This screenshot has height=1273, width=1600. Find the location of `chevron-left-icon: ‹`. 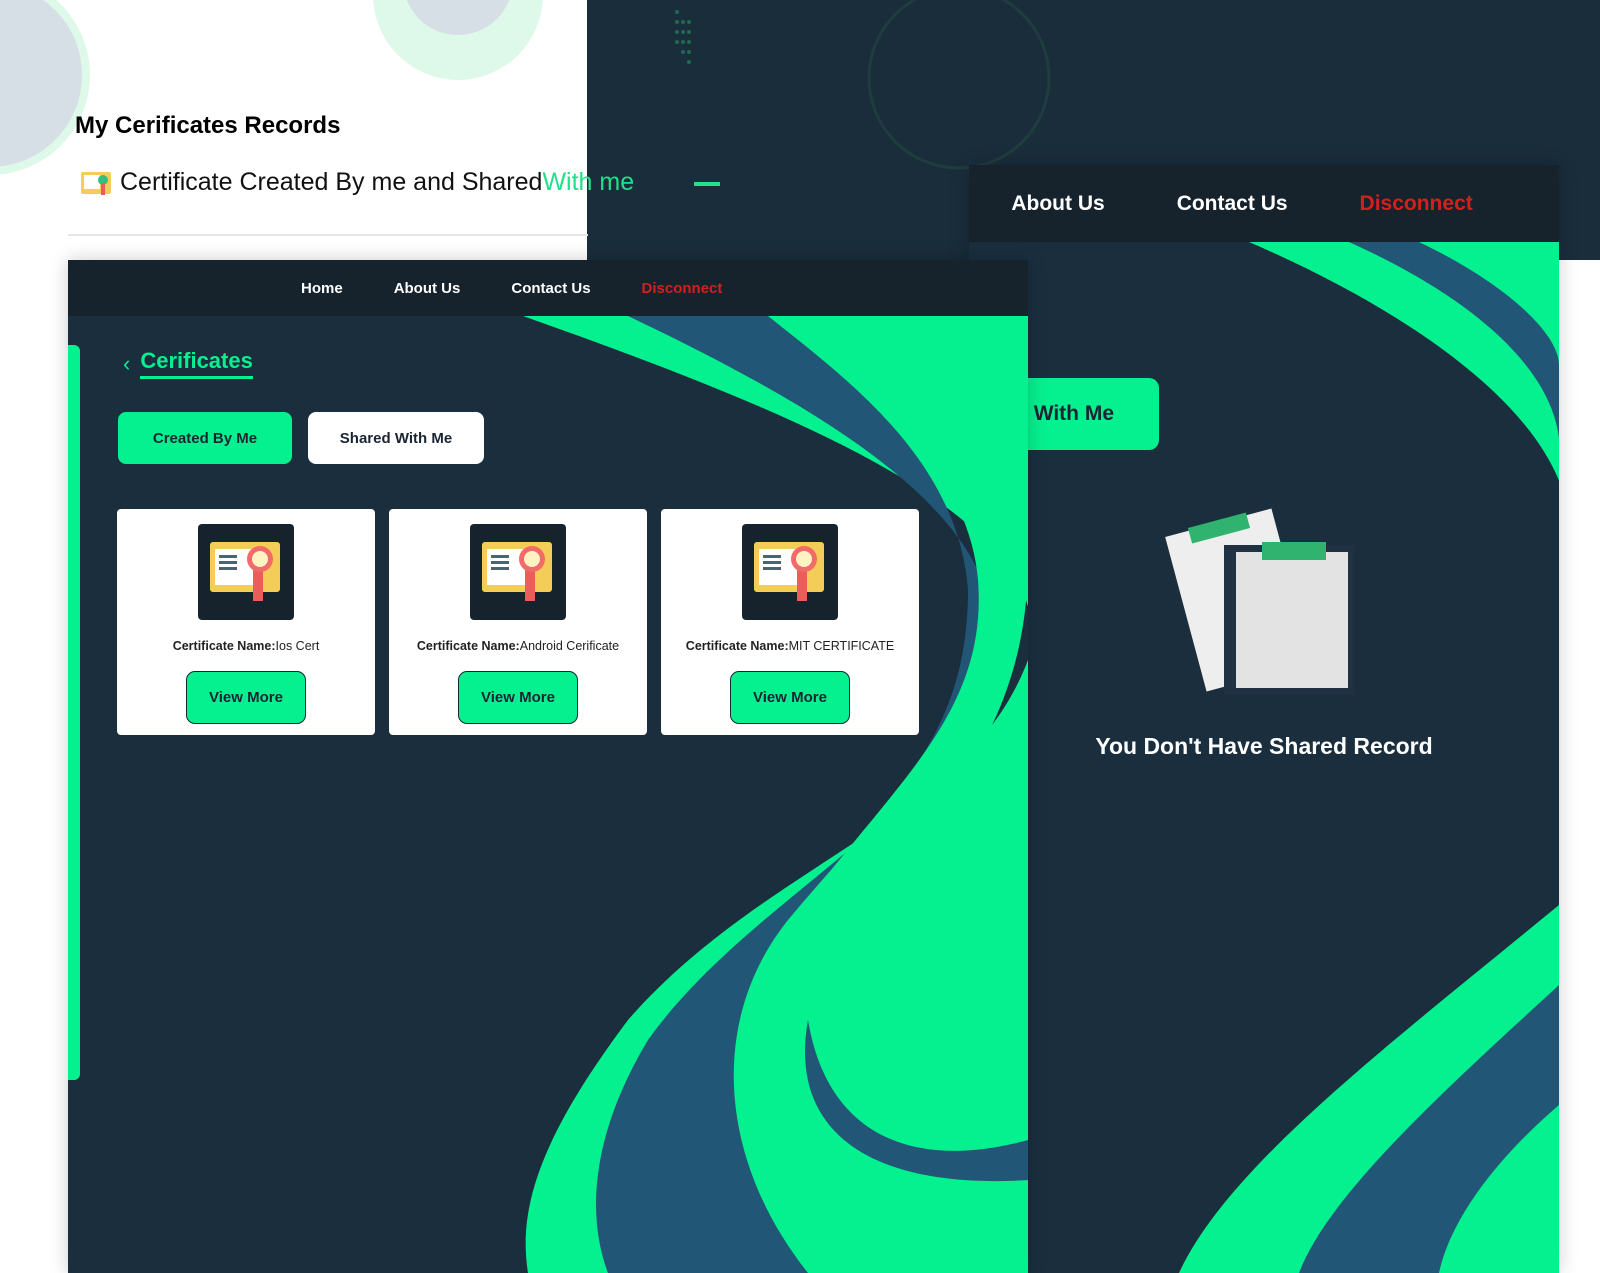

chevron-left-icon: ‹ is located at coordinates (127, 363).